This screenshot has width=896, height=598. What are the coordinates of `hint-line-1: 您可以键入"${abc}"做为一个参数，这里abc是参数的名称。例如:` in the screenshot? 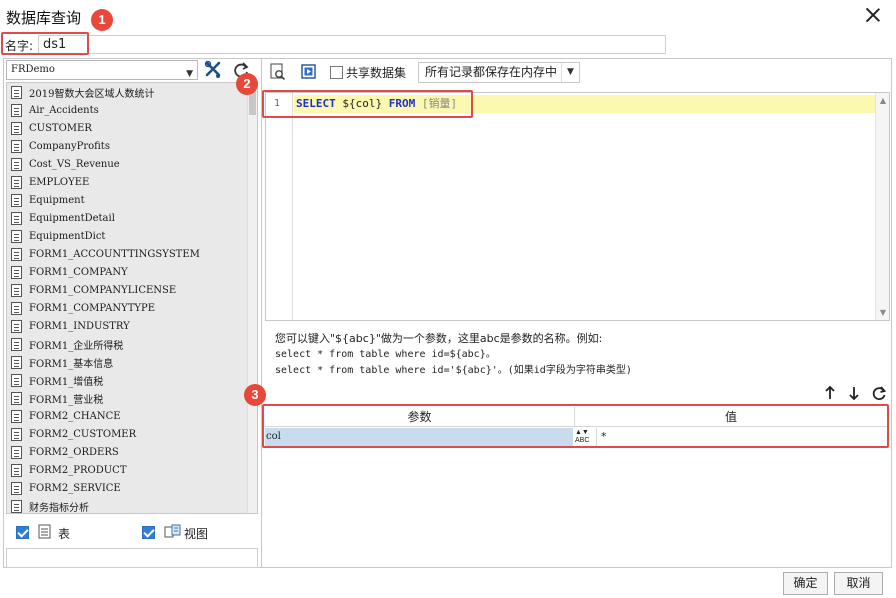 It's located at (439, 338).